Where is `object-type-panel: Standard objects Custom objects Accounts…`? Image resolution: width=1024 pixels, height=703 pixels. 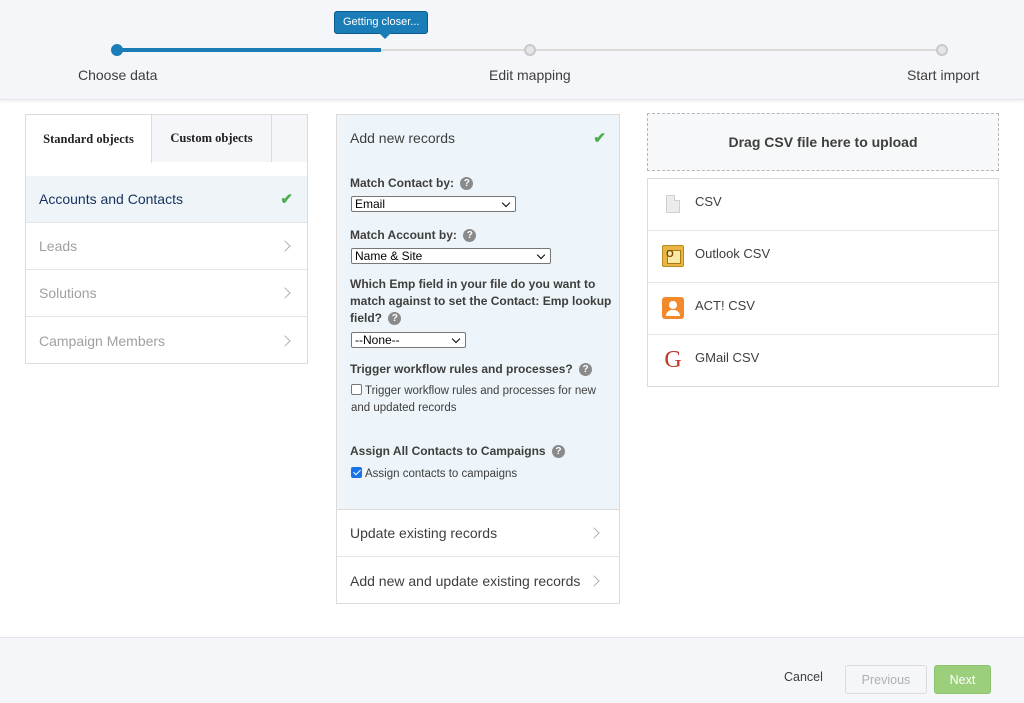
object-type-panel: Standard objects Custom objects Accounts… is located at coordinates (166, 239).